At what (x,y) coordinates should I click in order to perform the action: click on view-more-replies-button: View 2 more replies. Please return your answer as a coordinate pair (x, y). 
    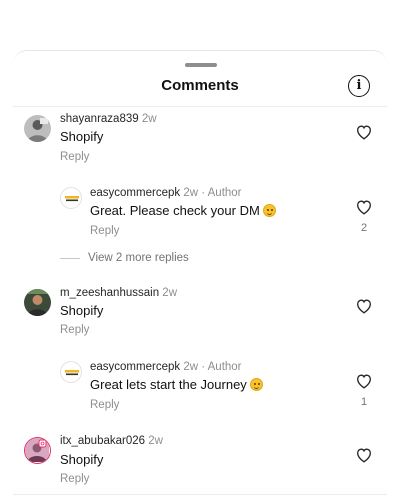
    Looking at the image, I should click on (138, 258).